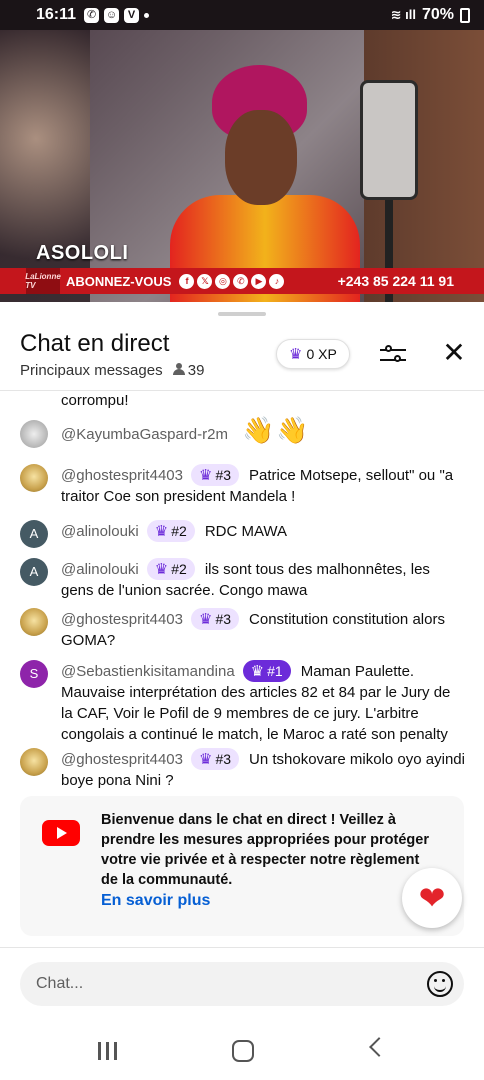 The width and height of the screenshot is (484, 1080). Describe the element at coordinates (246, 531) in the screenshot. I see `message-text: RDC MAWA` at that location.